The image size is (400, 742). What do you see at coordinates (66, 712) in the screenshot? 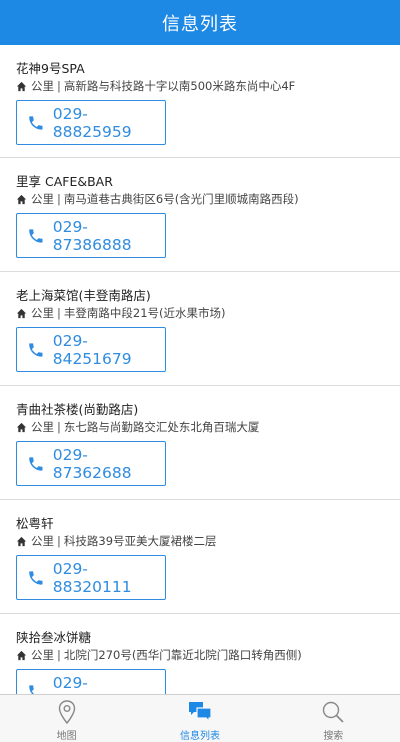
I see `map-pin-icon` at bounding box center [66, 712].